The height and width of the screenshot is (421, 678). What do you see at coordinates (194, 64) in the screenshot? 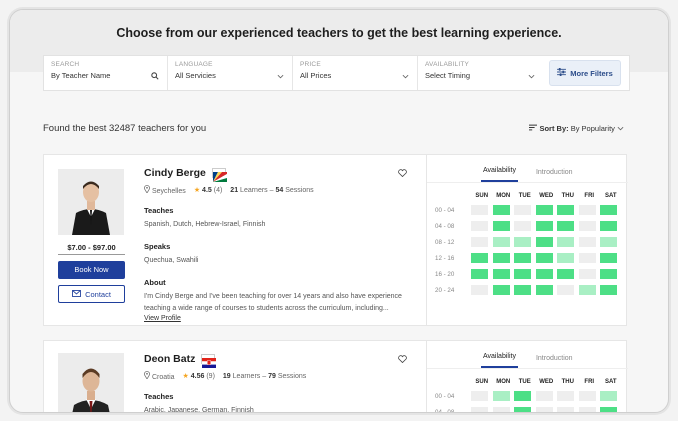
I see `language-label: LANGUAGE` at bounding box center [194, 64].